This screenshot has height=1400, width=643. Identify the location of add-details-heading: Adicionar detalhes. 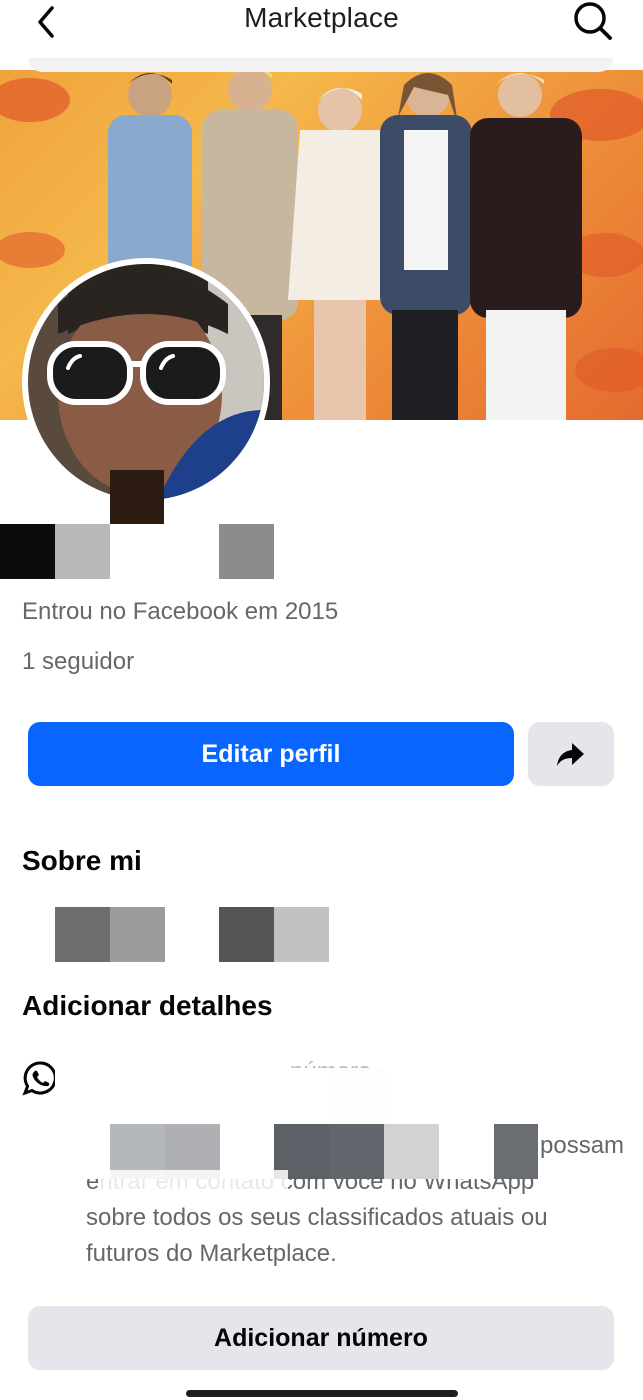
(147, 1005).